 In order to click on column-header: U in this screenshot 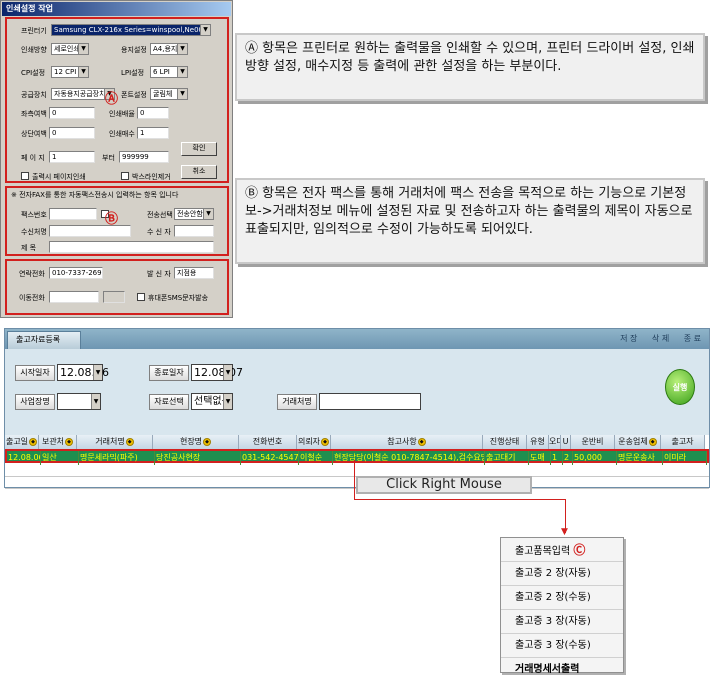, I will do `click(566, 442)`.